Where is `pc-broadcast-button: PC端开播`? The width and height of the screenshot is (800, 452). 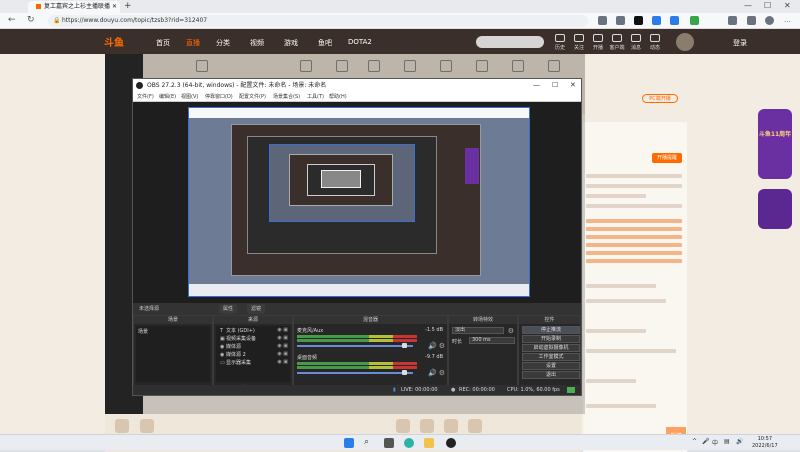 pc-broadcast-button: PC端开播 is located at coordinates (660, 98).